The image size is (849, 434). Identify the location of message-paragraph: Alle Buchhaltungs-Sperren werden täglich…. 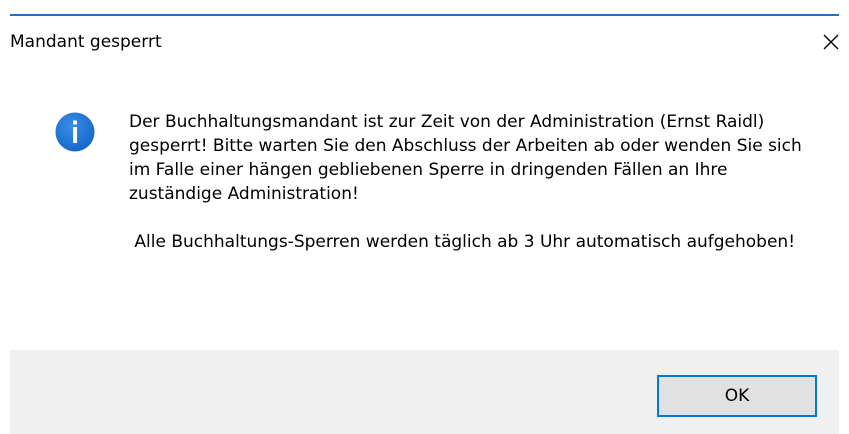
(462, 242).